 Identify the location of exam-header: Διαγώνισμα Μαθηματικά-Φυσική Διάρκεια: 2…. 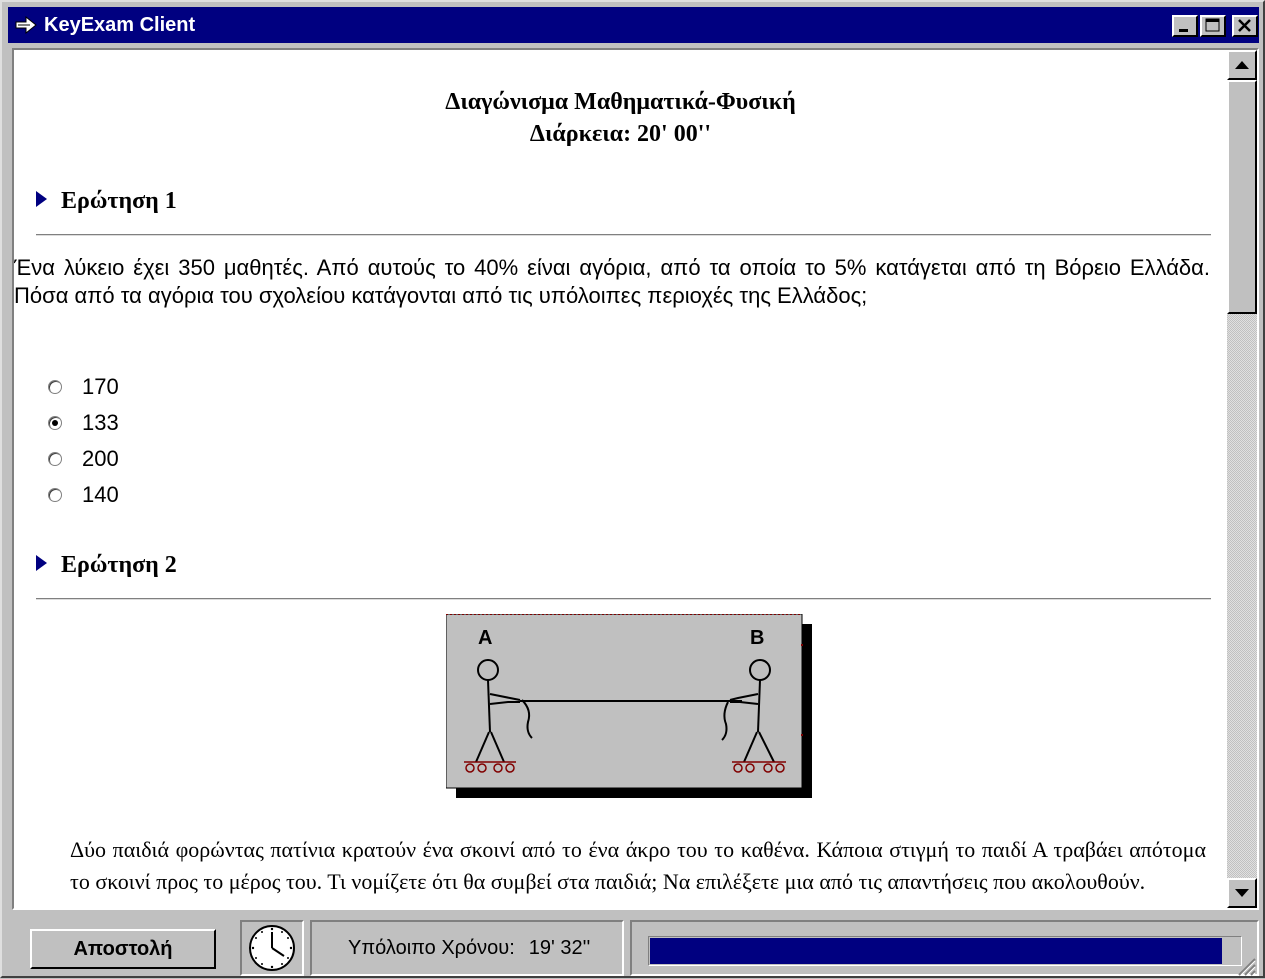
(620, 118).